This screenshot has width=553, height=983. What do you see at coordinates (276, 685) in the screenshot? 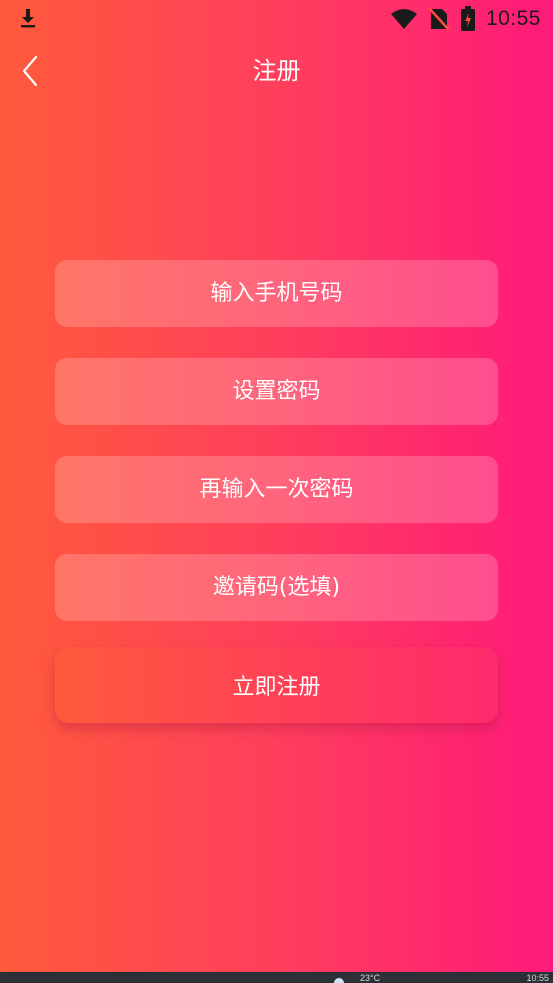
I see `register-button: 立即注册` at bounding box center [276, 685].